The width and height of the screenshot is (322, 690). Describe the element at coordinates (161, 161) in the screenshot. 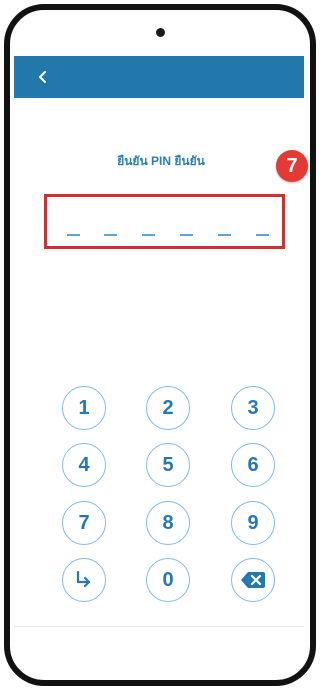

I see `page-title: ยืนยัน PIN ยืนยัน` at that location.